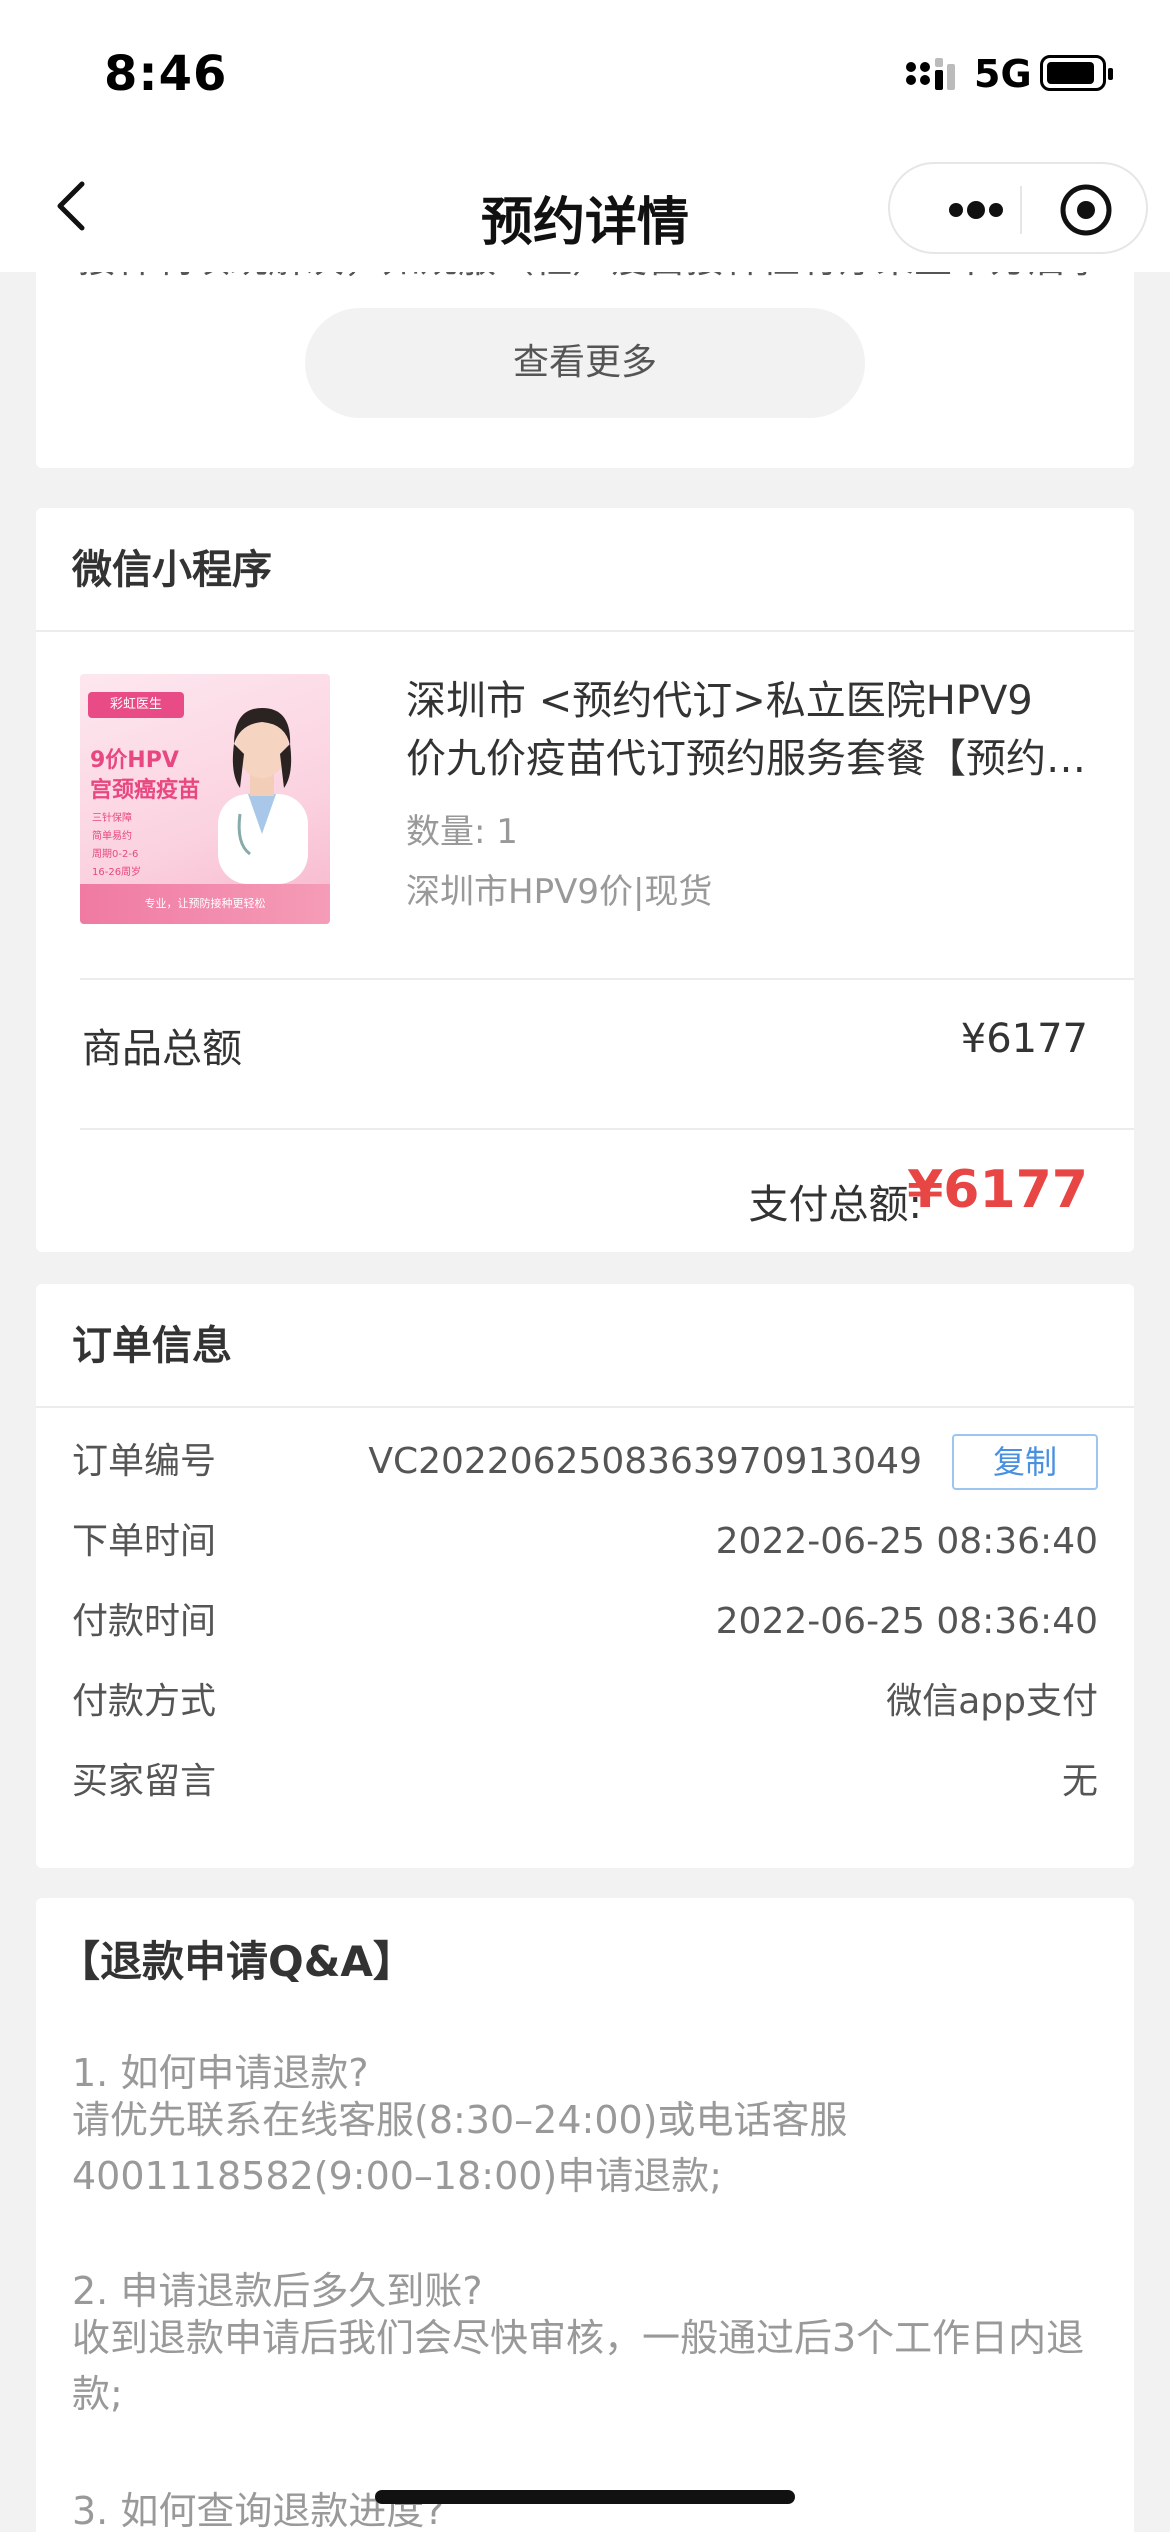 Image resolution: width=1170 pixels, height=2532 pixels. I want to click on subtotal-value: ¥6177, so click(1024, 1039).